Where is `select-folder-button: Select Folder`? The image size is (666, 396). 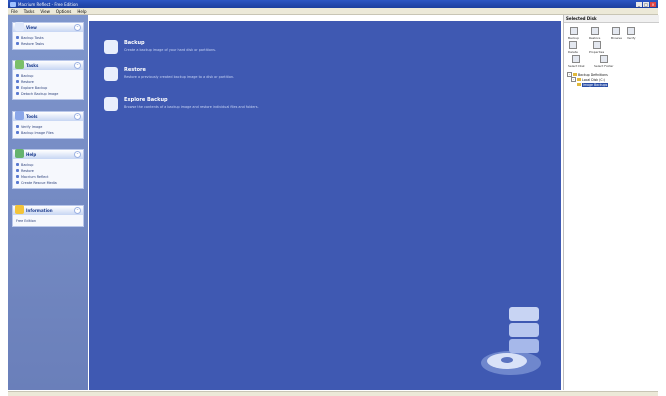
select-folder-button: Select Folder is located at coordinates (603, 61).